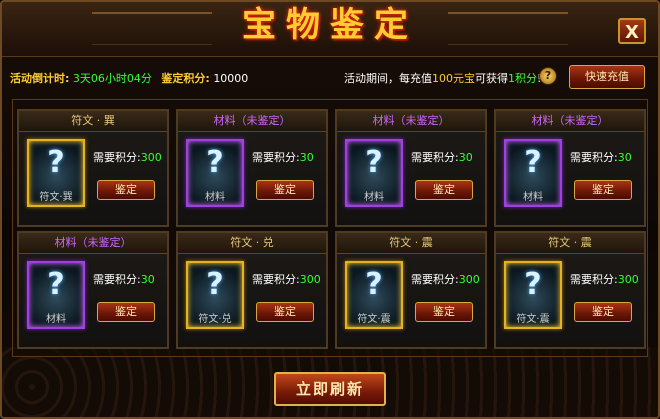 This screenshot has height=419, width=660. Describe the element at coordinates (40, 78) in the screenshot. I see `countdown-label: 活动倒计时:` at that location.